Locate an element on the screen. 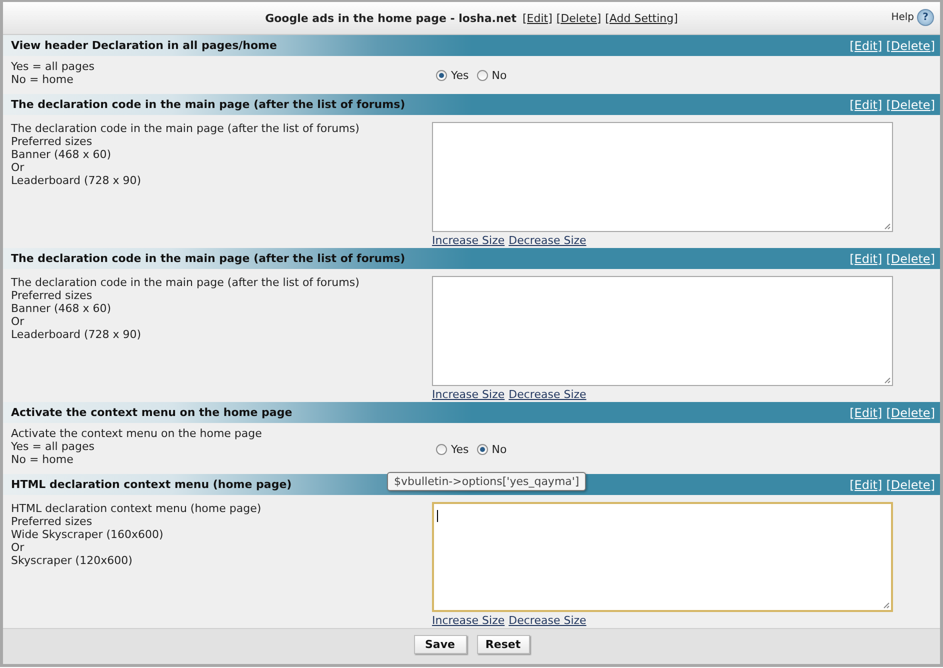 The width and height of the screenshot is (943, 668). description-text: HTML declaration context menu (home page) is located at coordinates (136, 508).